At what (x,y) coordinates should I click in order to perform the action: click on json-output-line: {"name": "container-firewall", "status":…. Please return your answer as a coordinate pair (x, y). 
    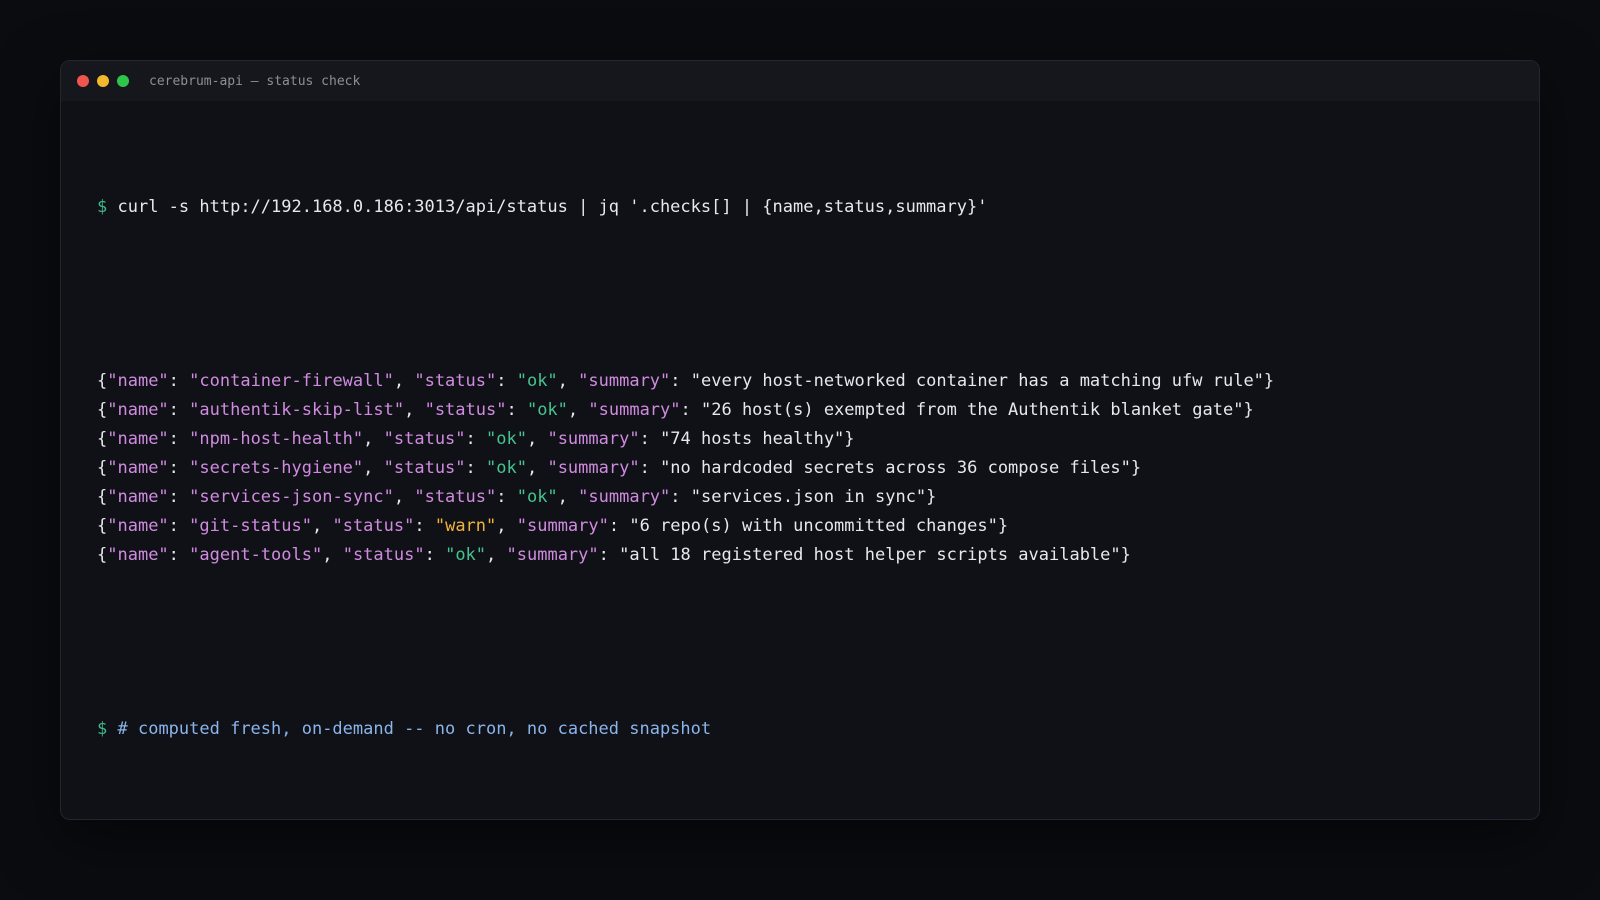
    Looking at the image, I should click on (686, 381).